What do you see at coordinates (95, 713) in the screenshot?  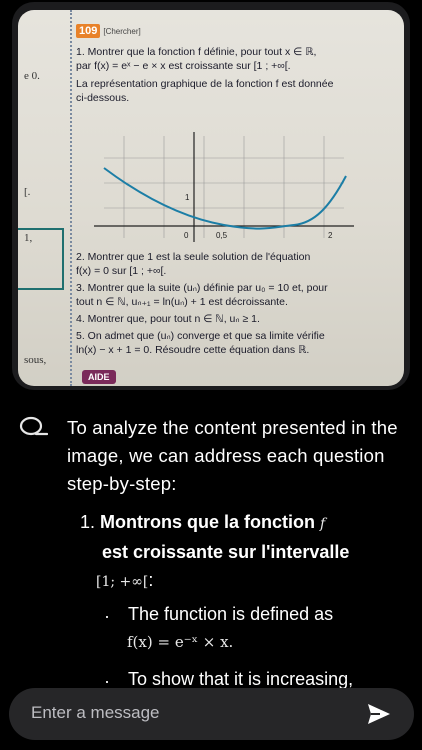 I see `message-input: Enter a message` at bounding box center [95, 713].